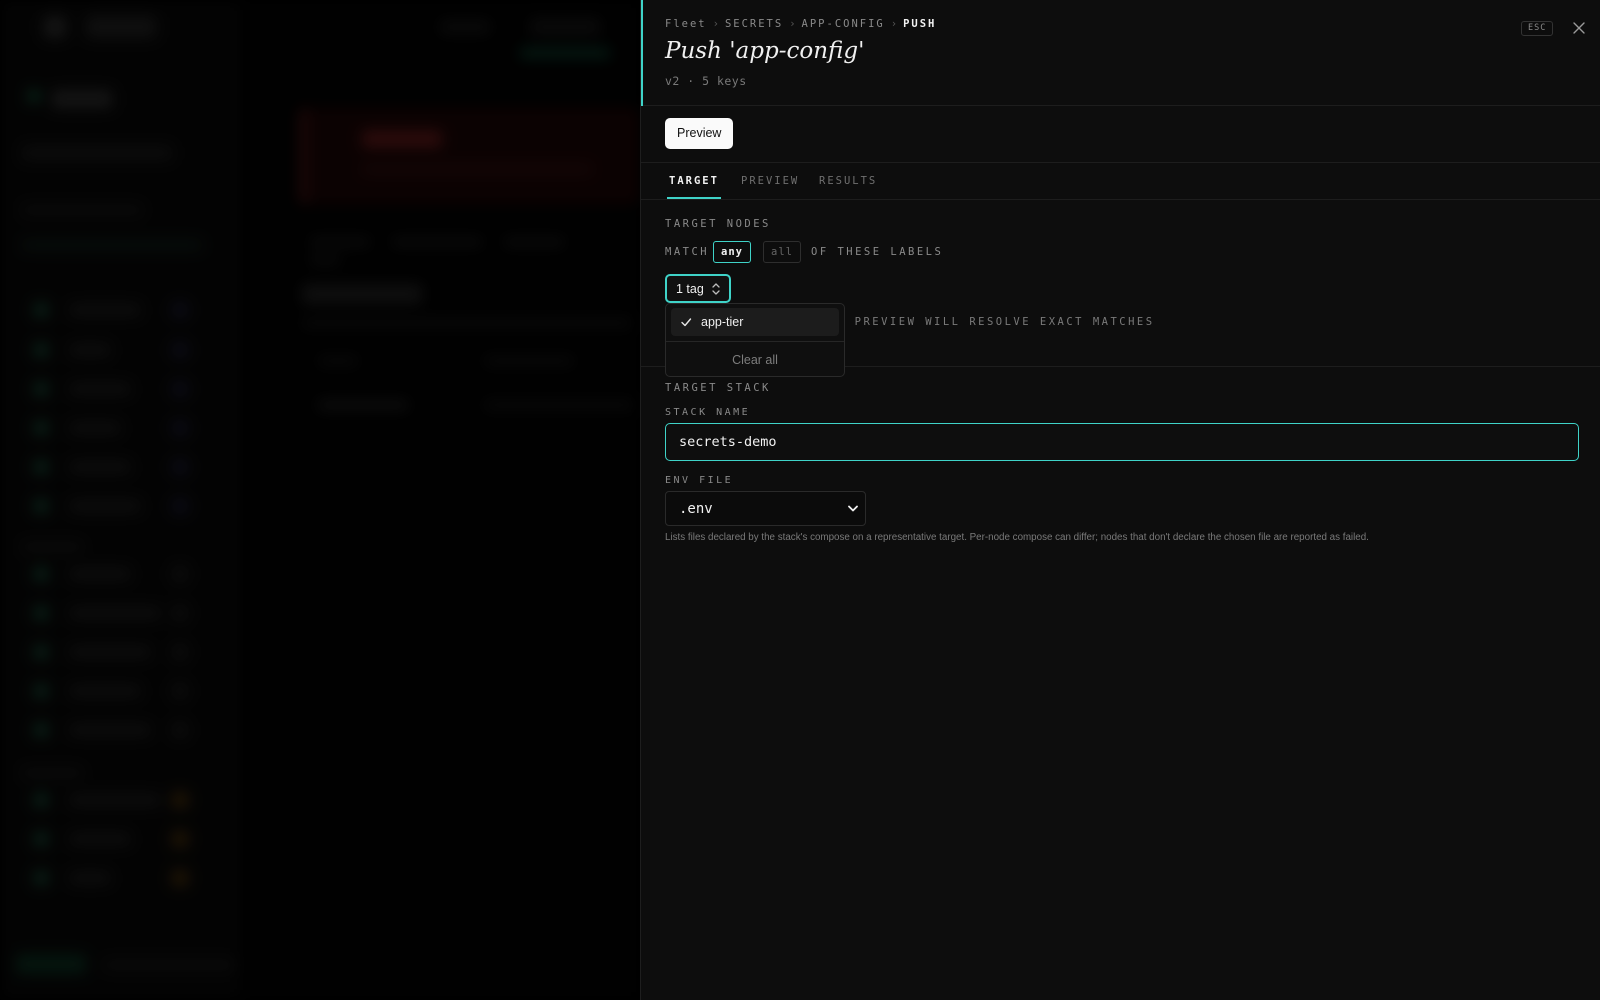 The image size is (1600, 1000). What do you see at coordinates (696, 509) in the screenshot?
I see `env-file-value: .env` at bounding box center [696, 509].